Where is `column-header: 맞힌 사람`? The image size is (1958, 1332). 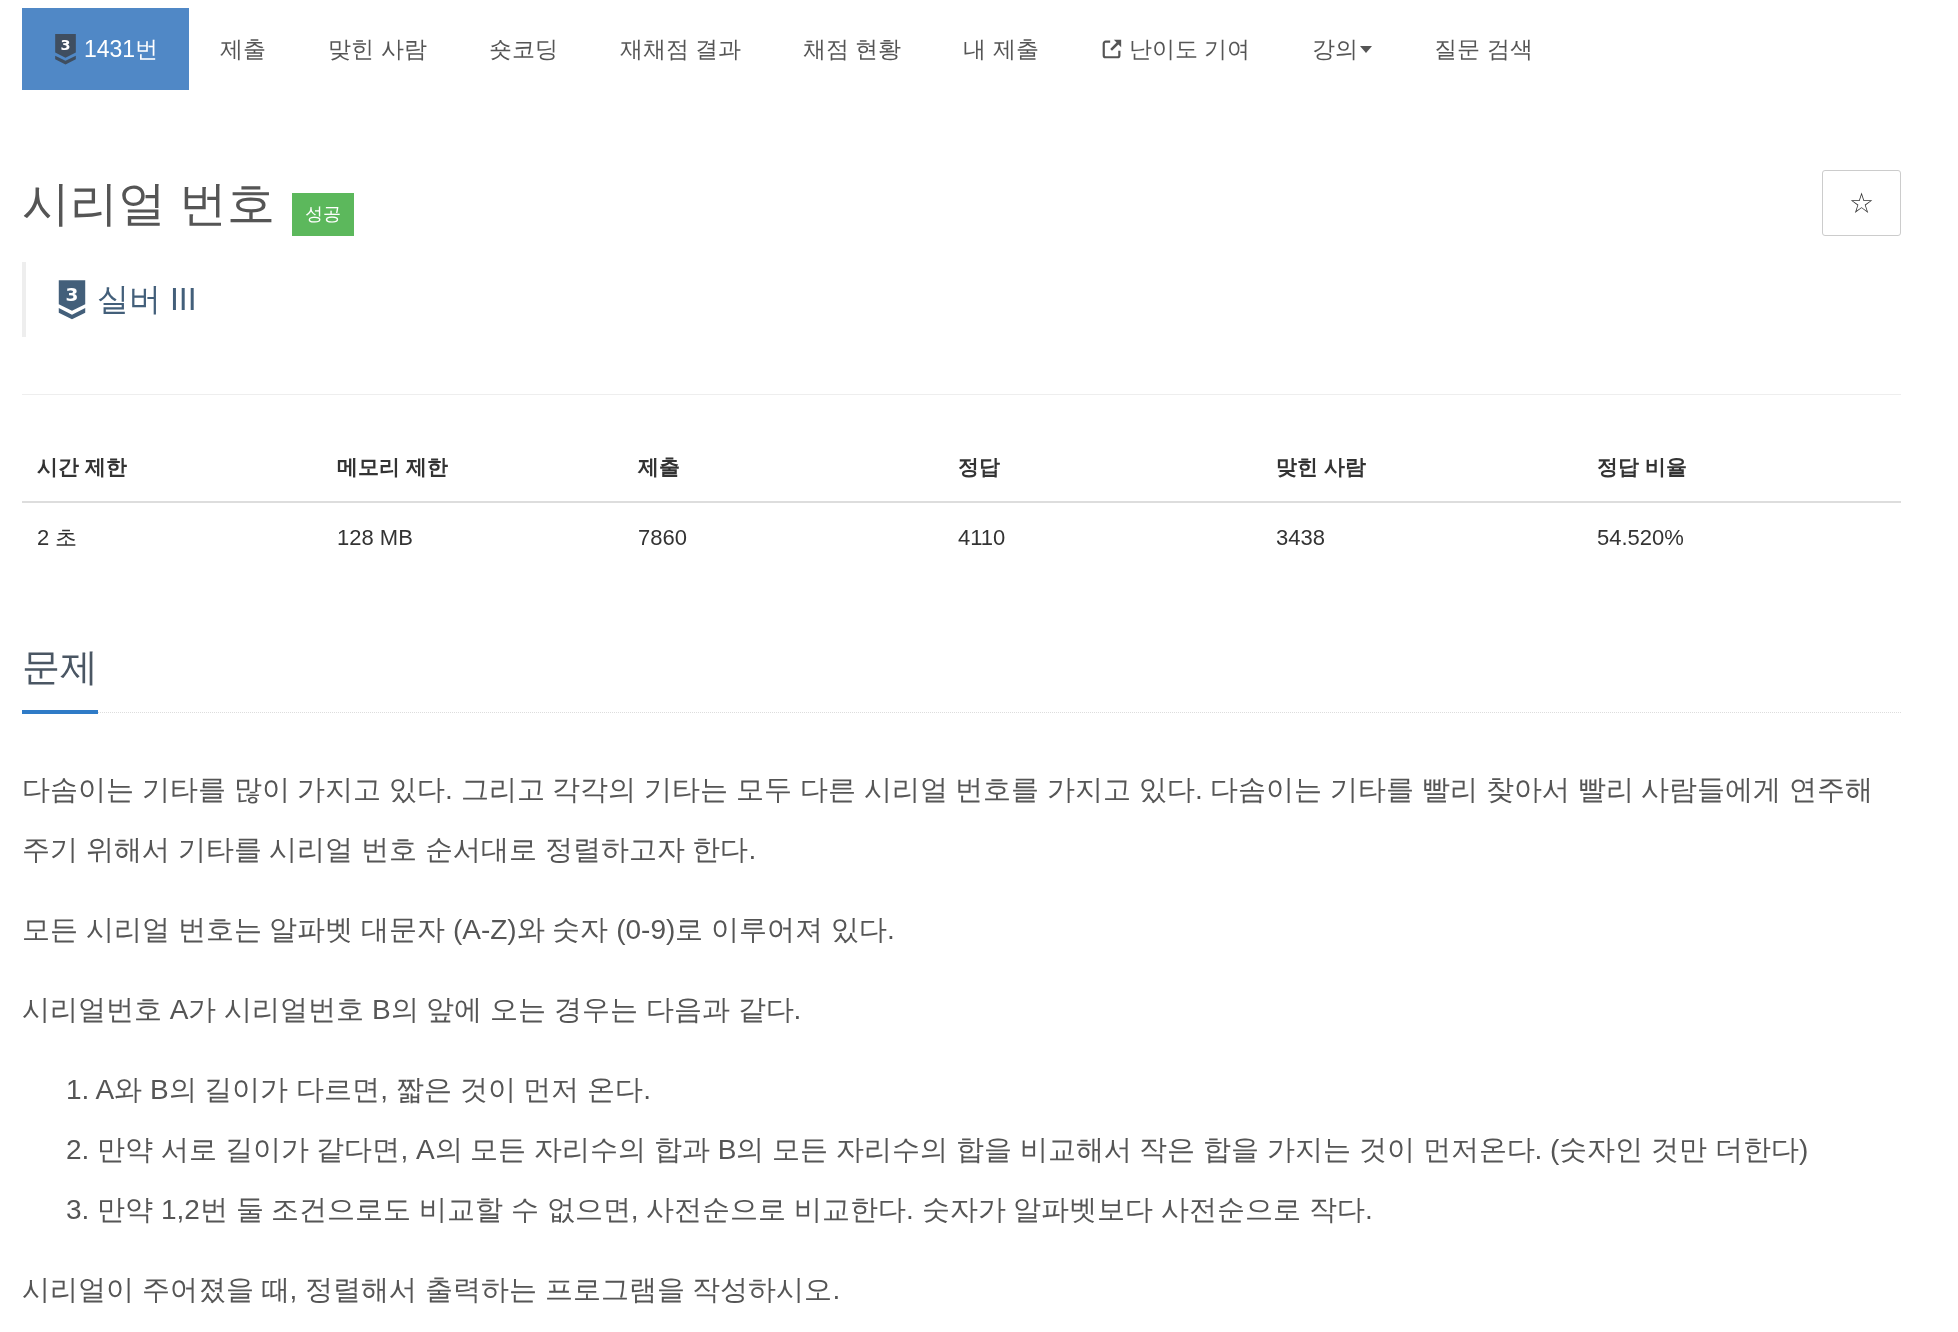 column-header: 맞힌 사람 is located at coordinates (1321, 467).